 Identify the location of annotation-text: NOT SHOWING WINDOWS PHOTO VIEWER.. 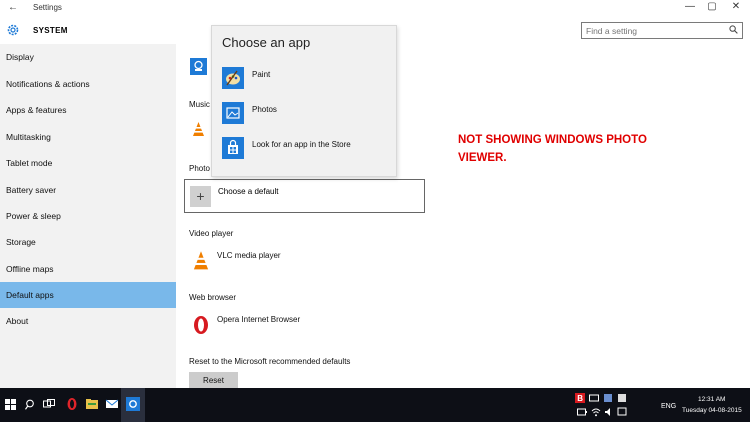
(588, 149).